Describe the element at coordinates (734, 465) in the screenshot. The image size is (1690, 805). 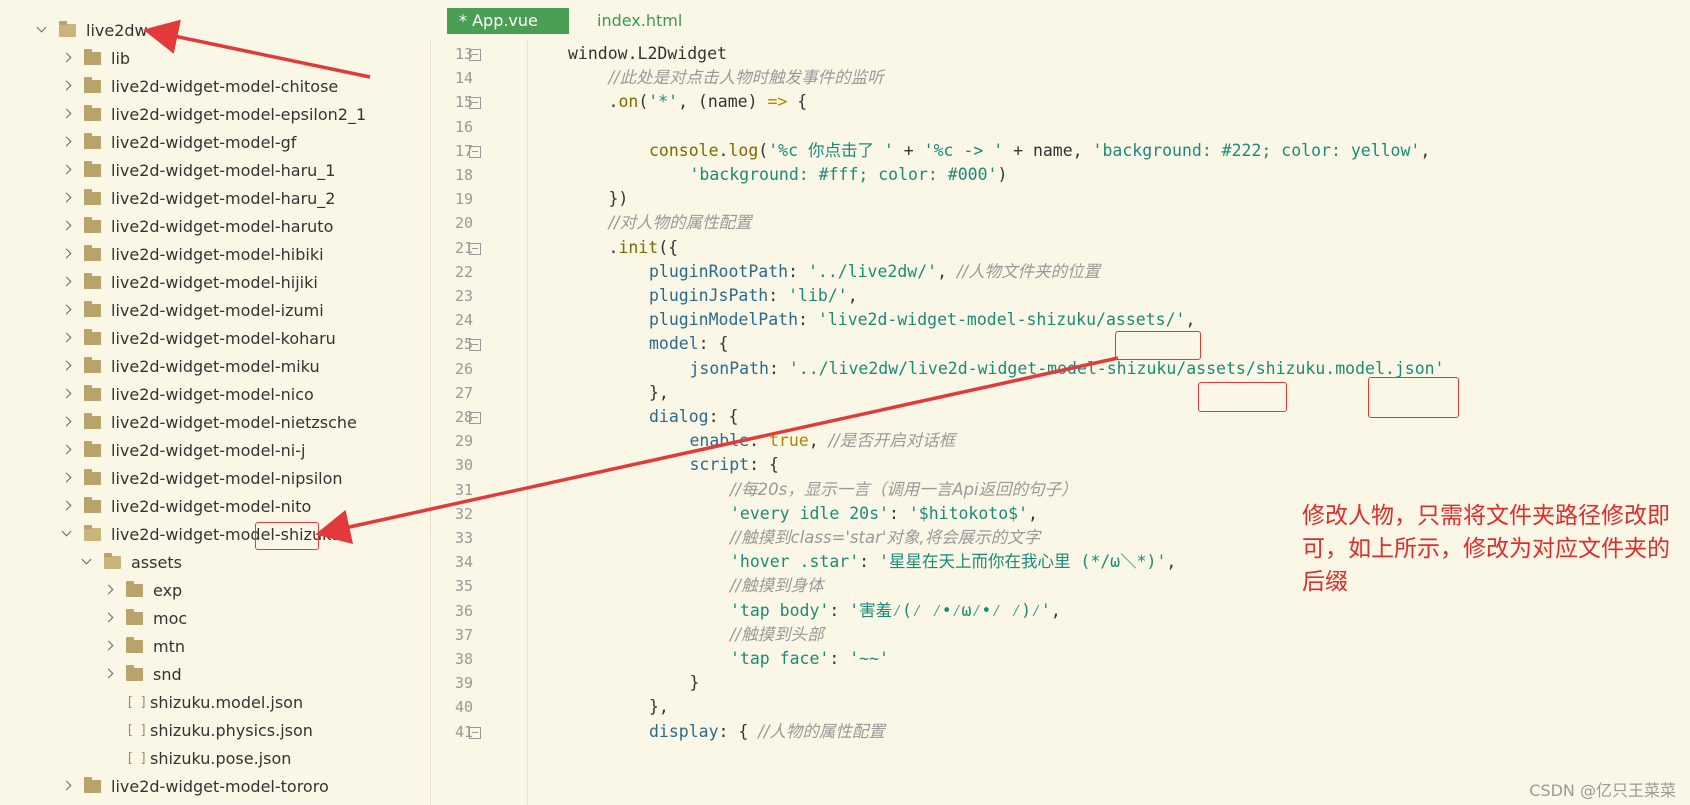
I see `code-line: script: {` at that location.